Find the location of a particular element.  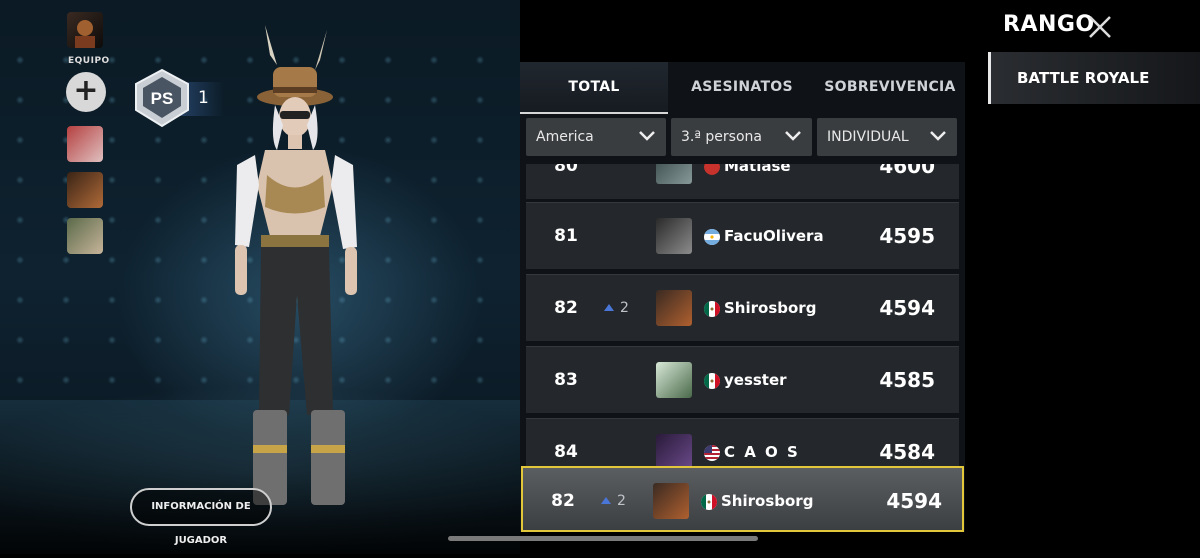

mode-dropdown: INDIVIDUAL is located at coordinates (887, 137).